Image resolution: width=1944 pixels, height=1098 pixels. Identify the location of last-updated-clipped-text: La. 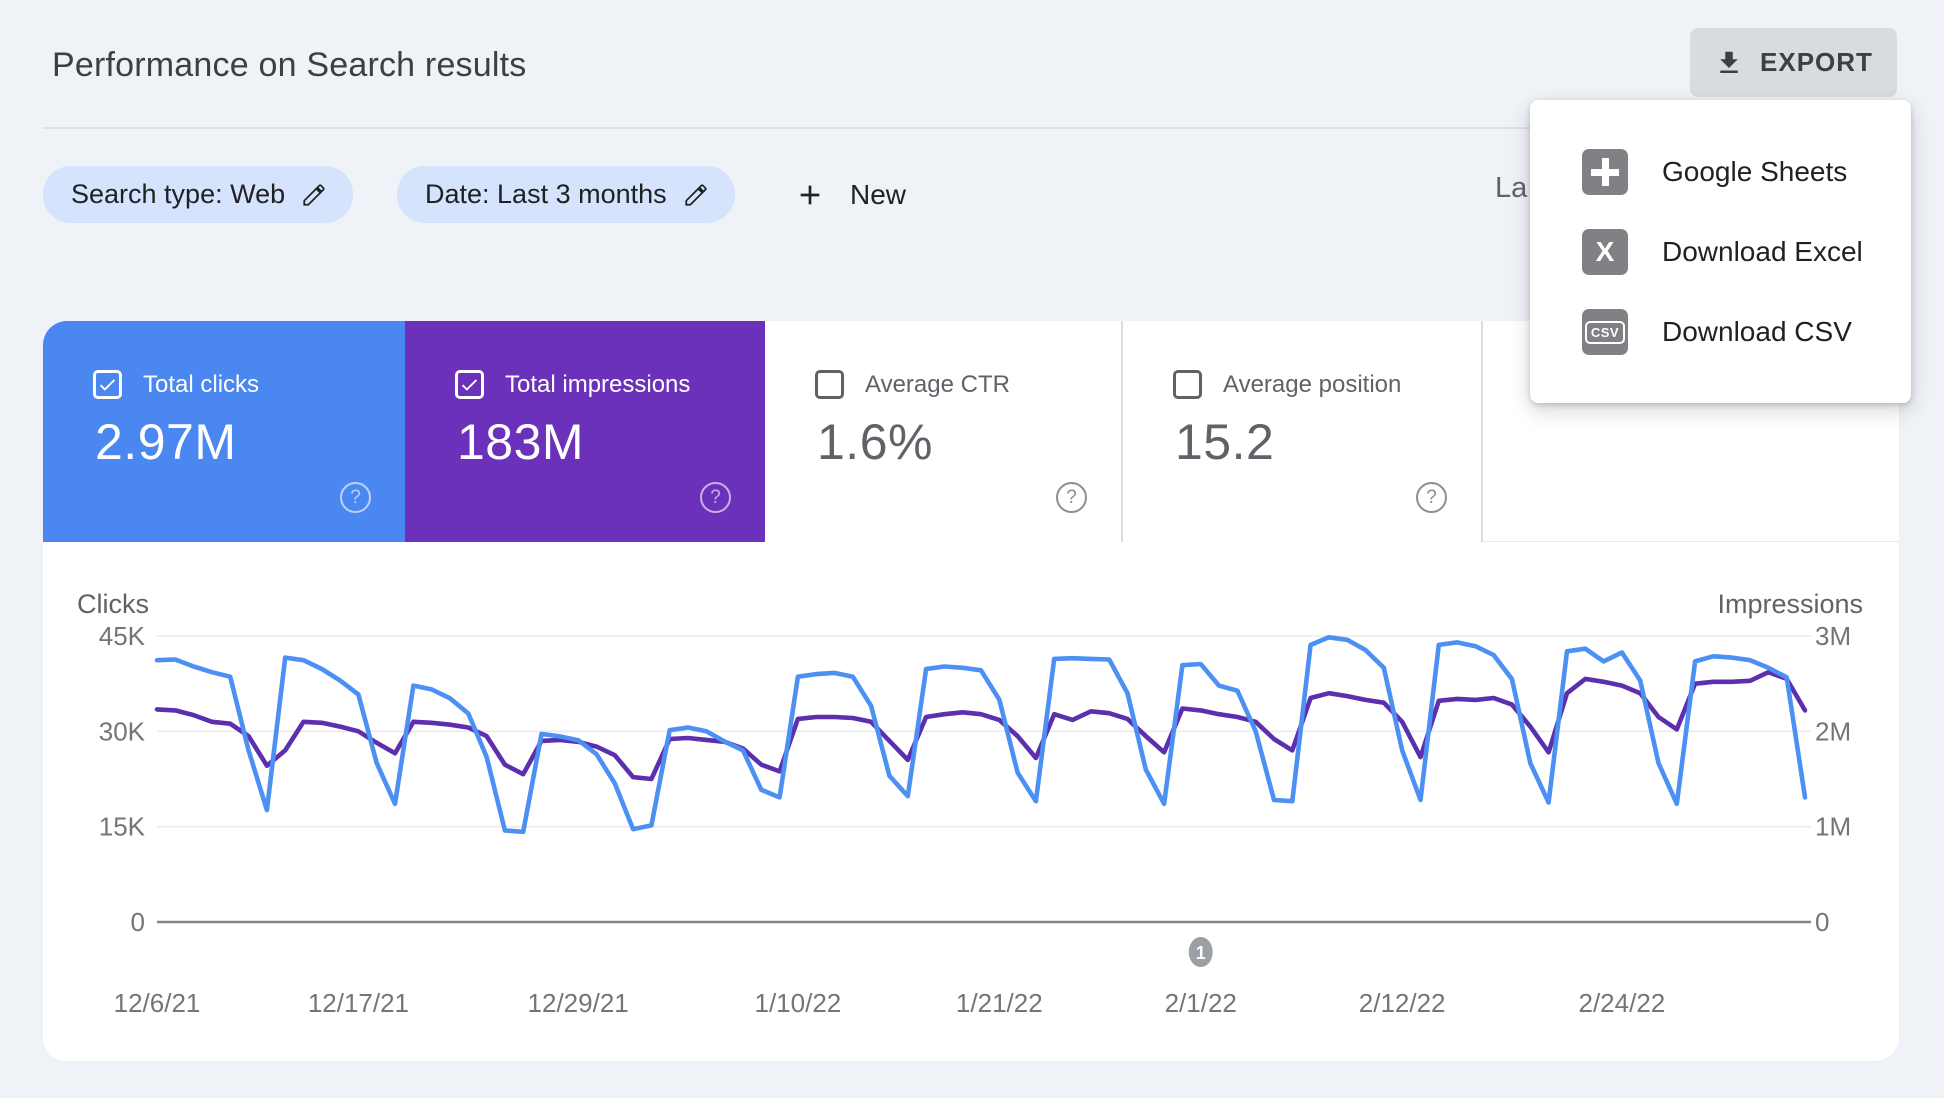
(1511, 188).